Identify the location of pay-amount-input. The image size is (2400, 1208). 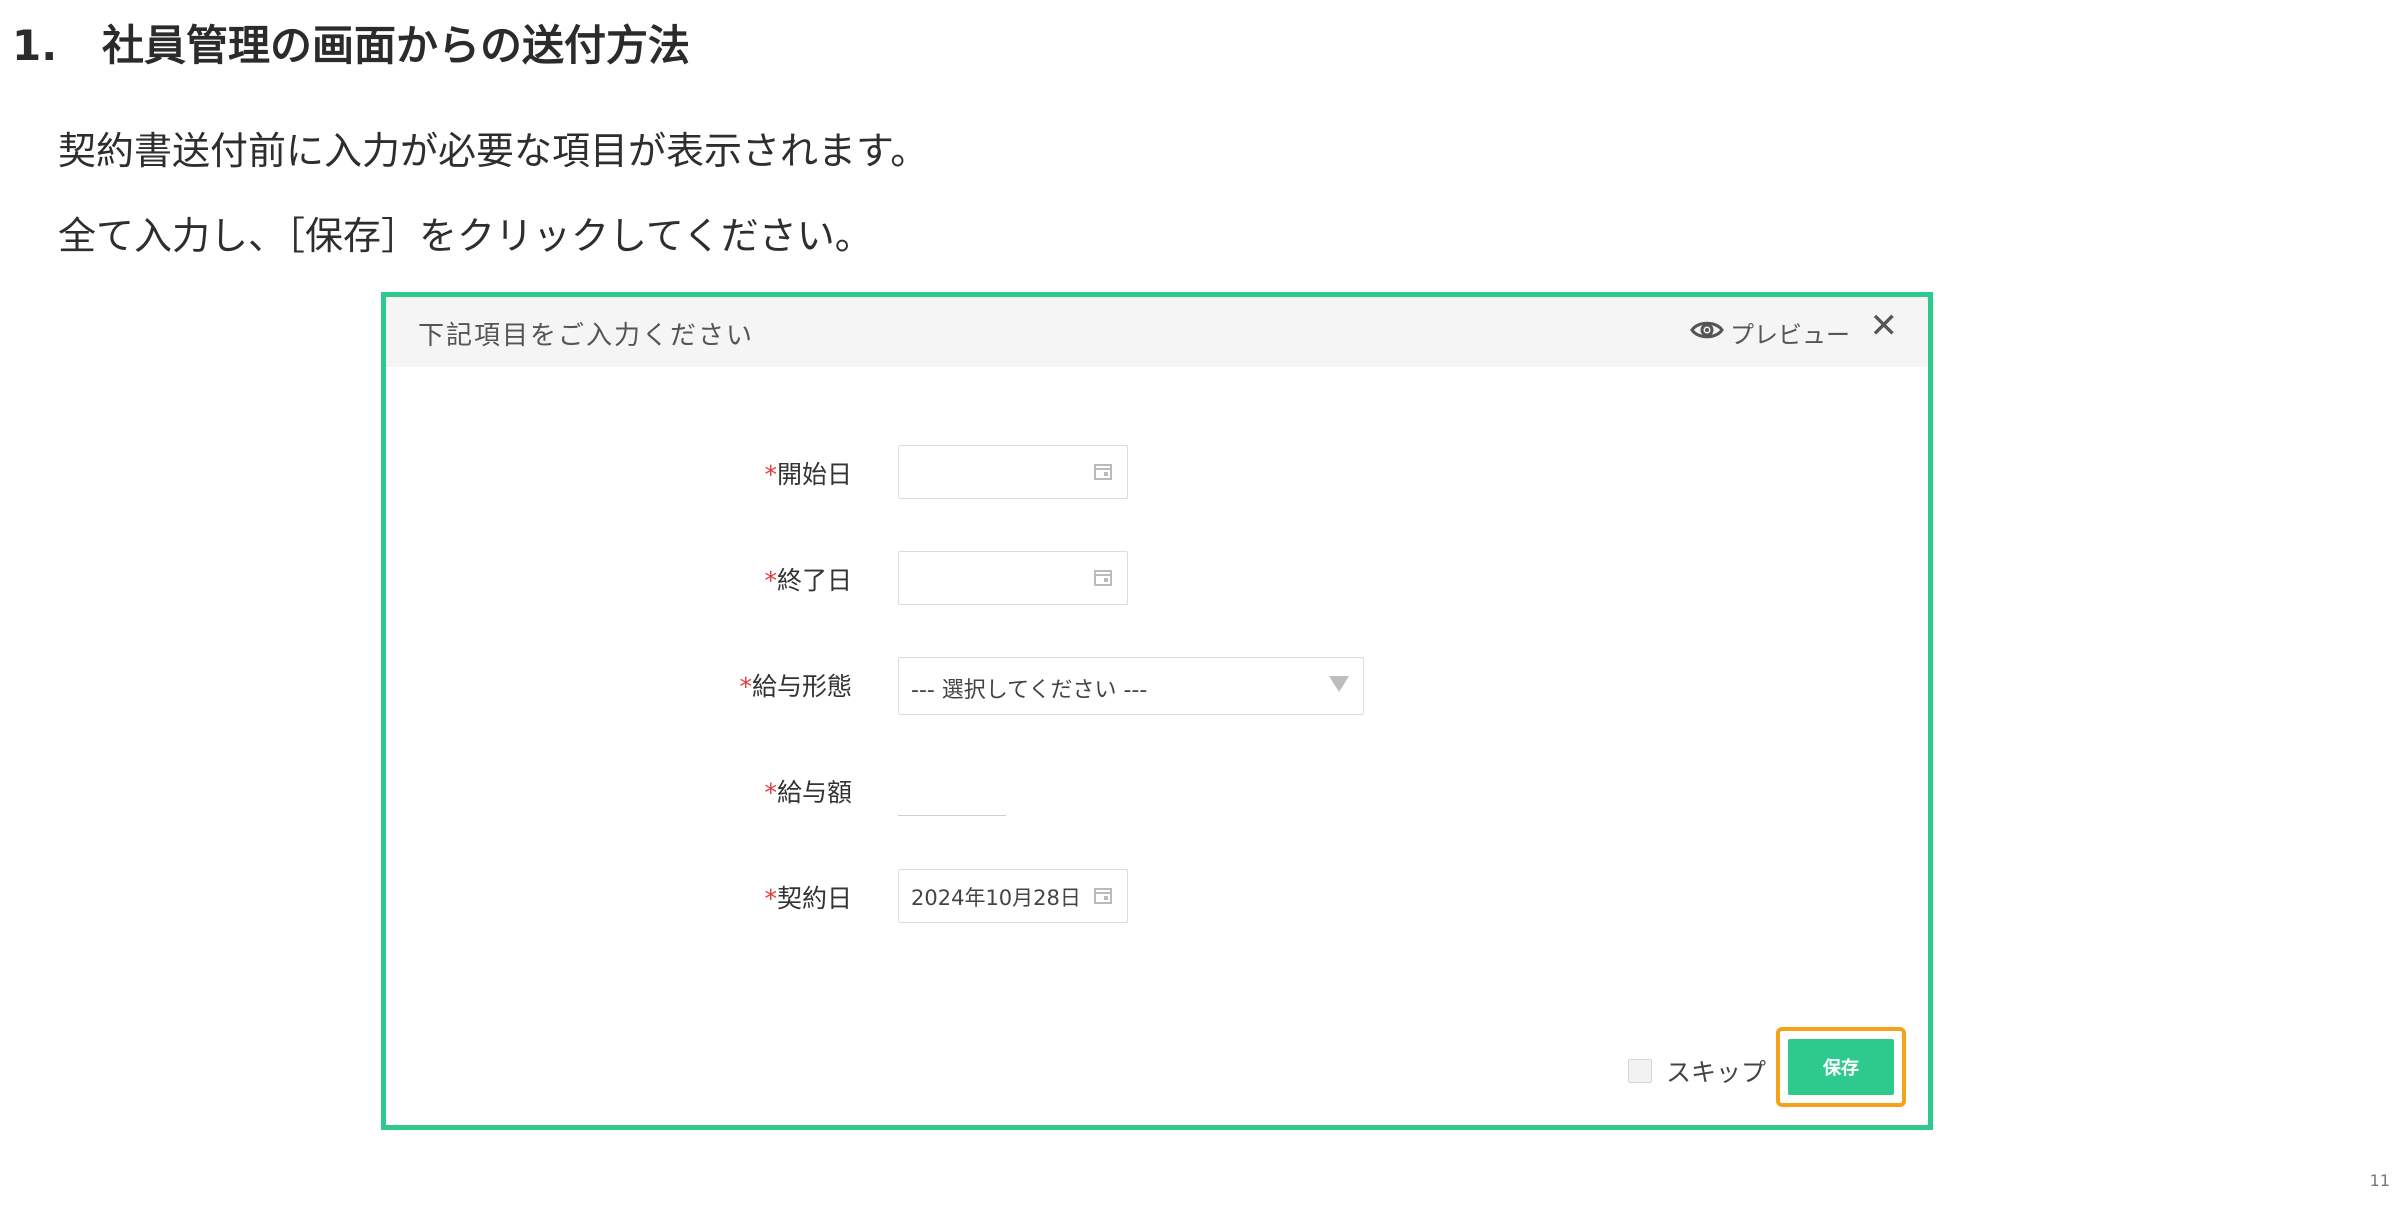
(952, 815).